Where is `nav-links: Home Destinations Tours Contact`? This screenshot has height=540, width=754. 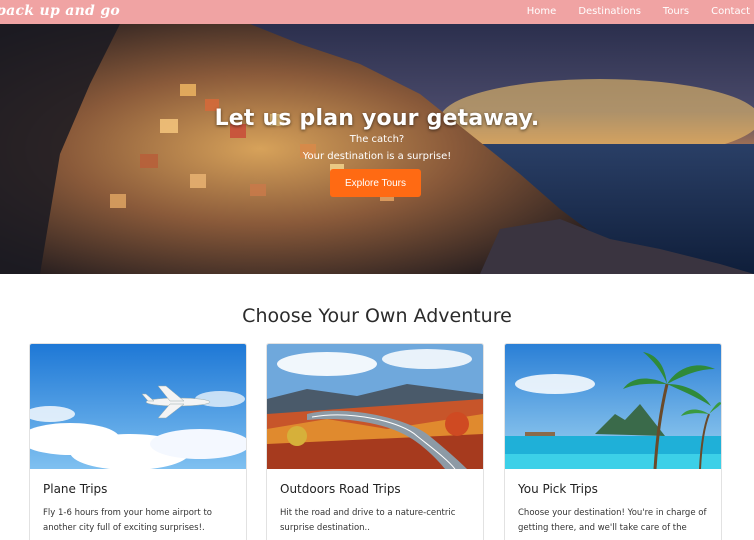 nav-links: Home Destinations Tours Contact is located at coordinates (635, 12).